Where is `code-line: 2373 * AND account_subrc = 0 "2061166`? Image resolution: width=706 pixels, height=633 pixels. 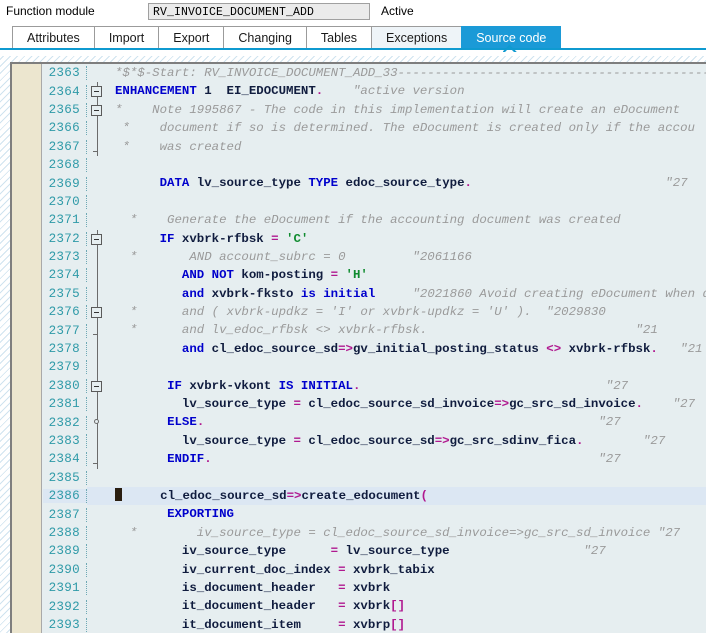 code-line: 2373 * AND account_subrc = 0 "2061166 is located at coordinates (374, 257).